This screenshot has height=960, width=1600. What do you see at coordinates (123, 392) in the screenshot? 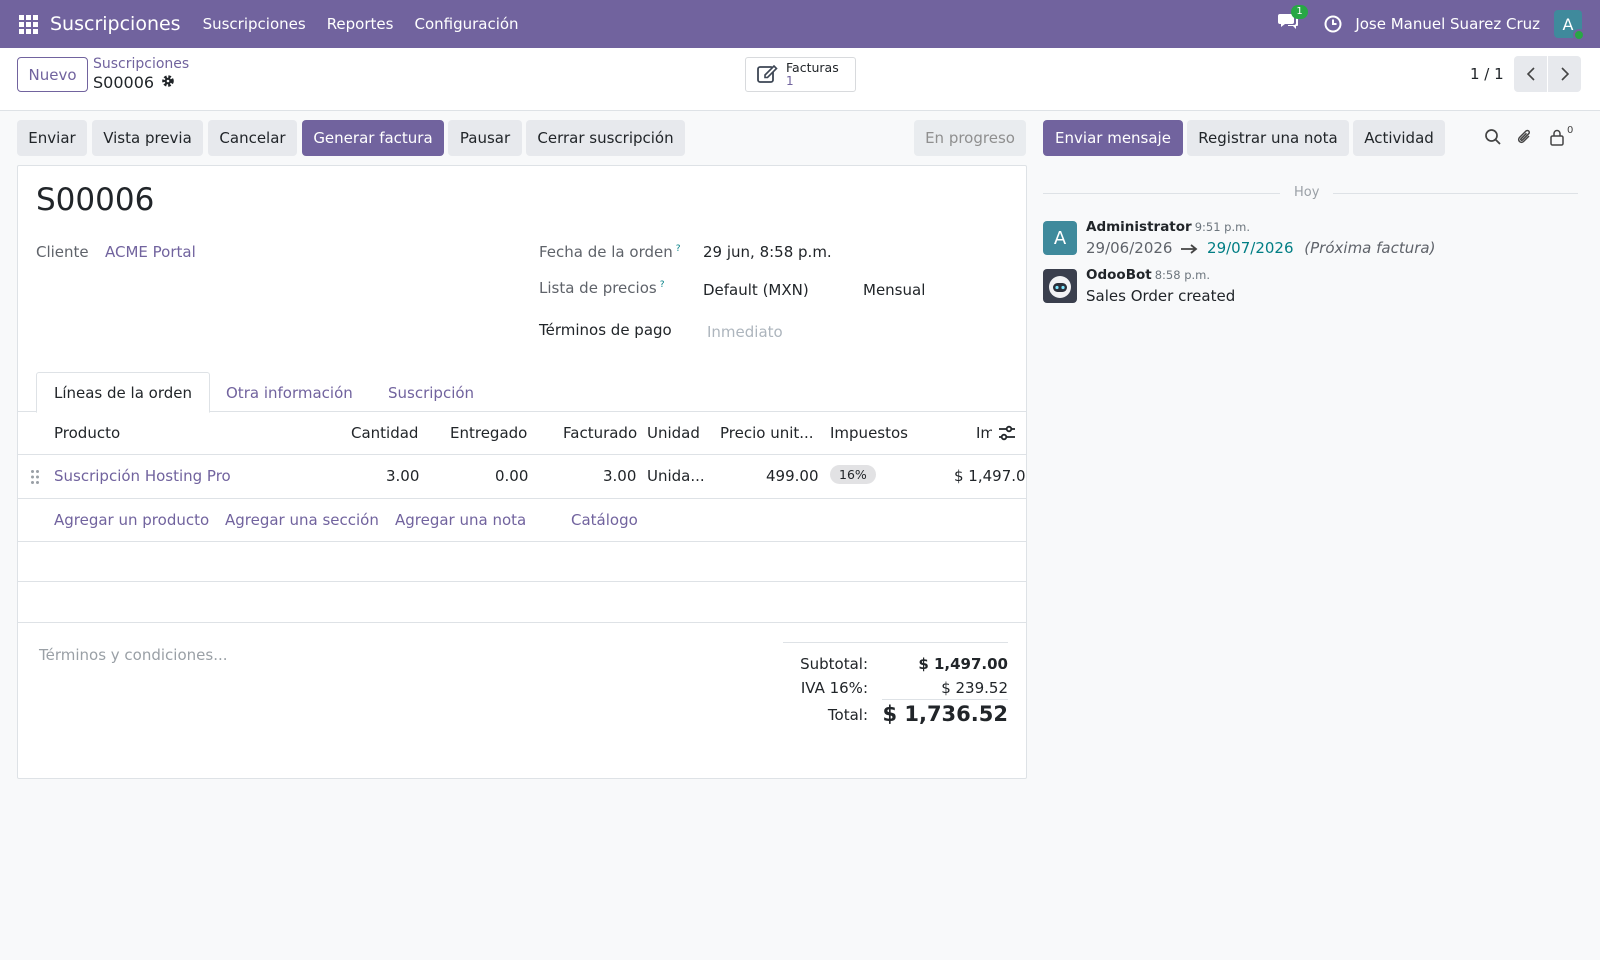
I see `tab-order-lines: Líneas de la orden` at bounding box center [123, 392].